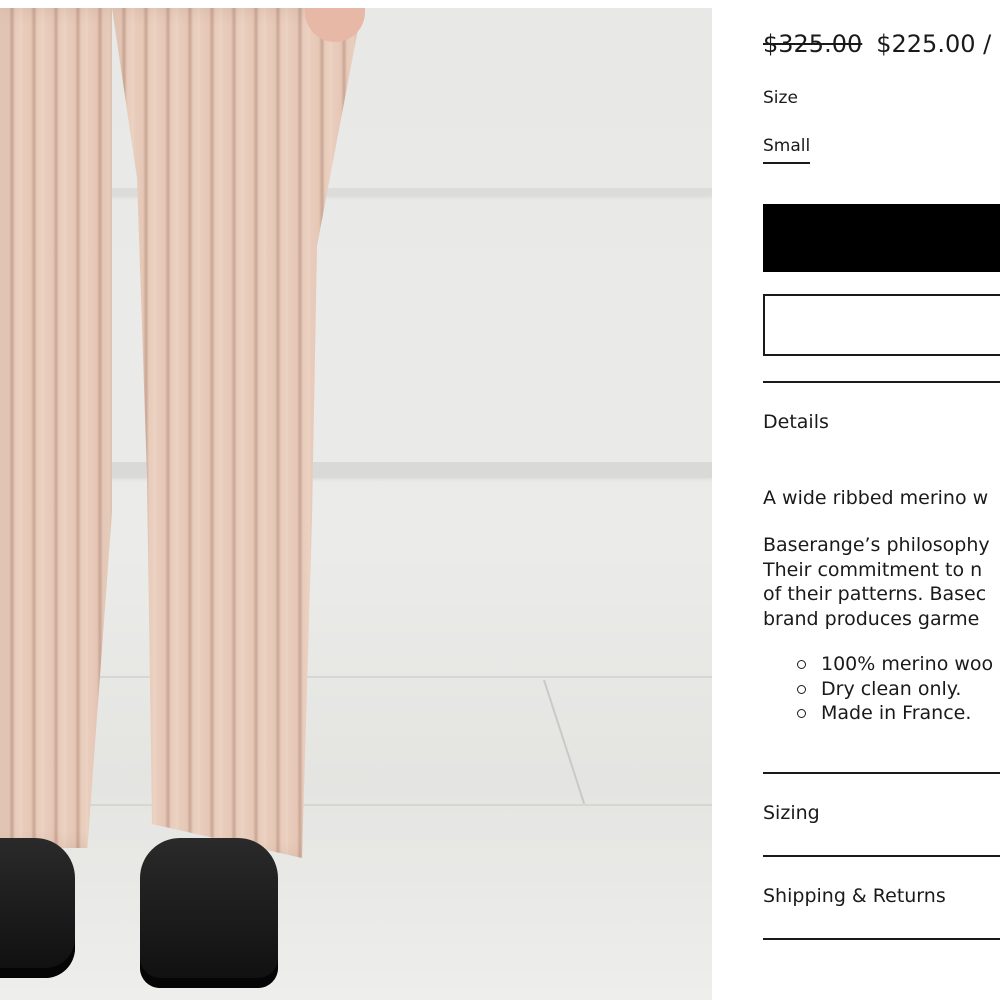 The width and height of the screenshot is (1000, 1000). Describe the element at coordinates (881, 325) in the screenshot. I see `secondary-action-button` at that location.